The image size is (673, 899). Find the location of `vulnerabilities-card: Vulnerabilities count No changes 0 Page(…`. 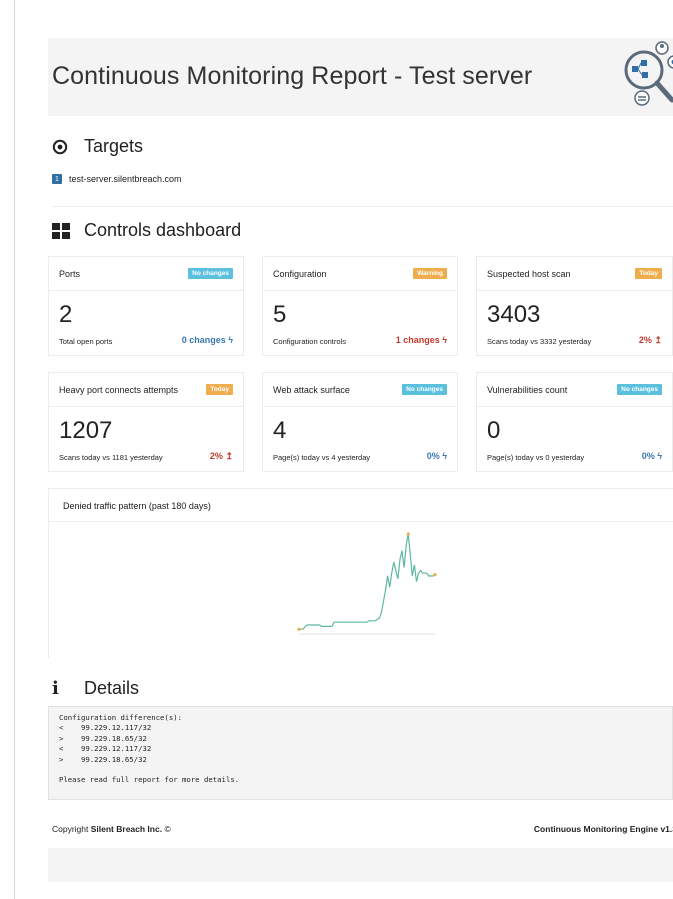

vulnerabilities-card: Vulnerabilities count No changes 0 Page(… is located at coordinates (574, 422).